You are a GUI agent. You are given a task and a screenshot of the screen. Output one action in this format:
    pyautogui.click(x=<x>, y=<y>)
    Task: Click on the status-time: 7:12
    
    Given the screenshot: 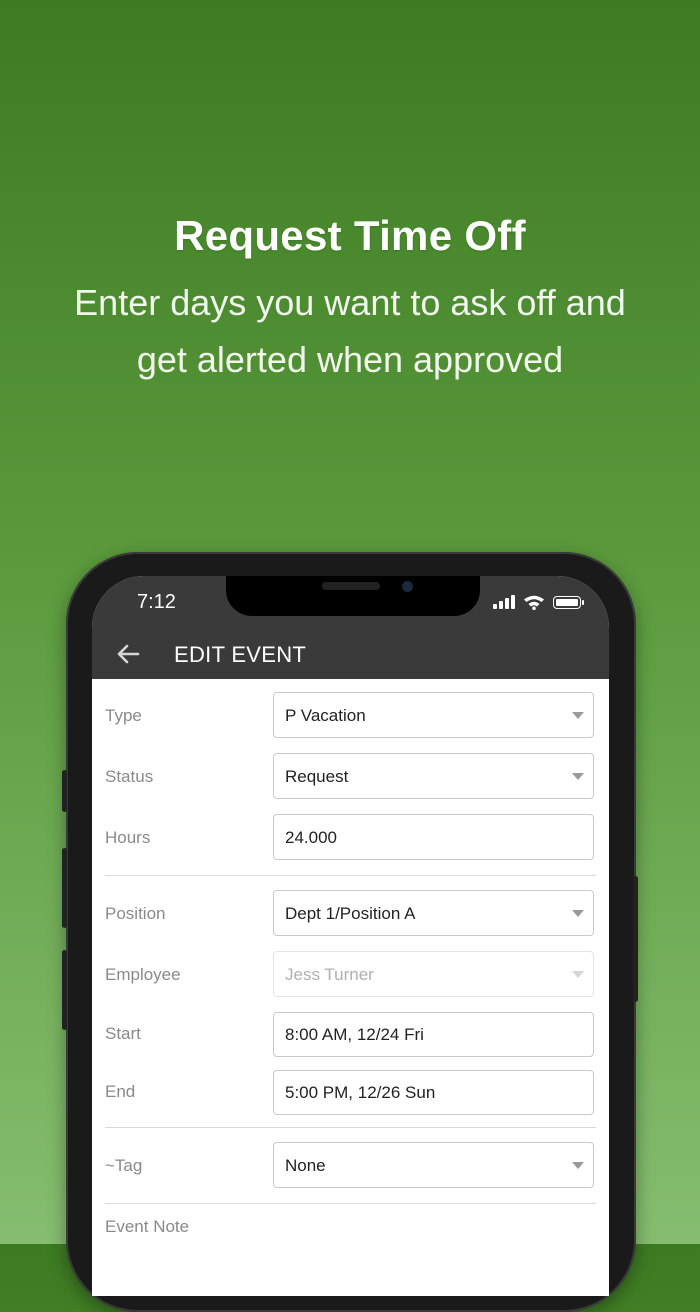 What is the action you would take?
    pyautogui.click(x=156, y=602)
    